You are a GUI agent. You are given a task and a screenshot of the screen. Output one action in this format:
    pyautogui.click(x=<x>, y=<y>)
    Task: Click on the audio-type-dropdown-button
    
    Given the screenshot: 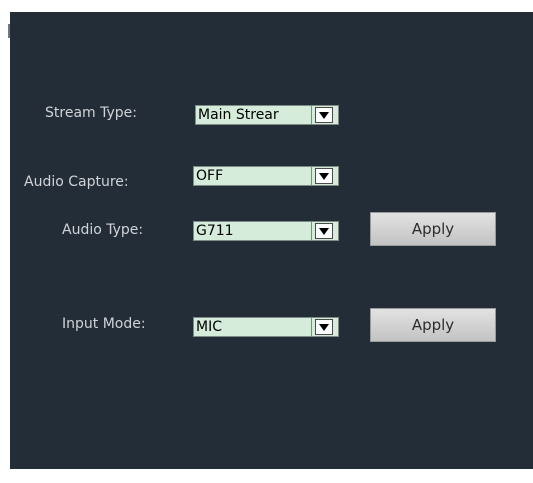 What is the action you would take?
    pyautogui.click(x=324, y=231)
    